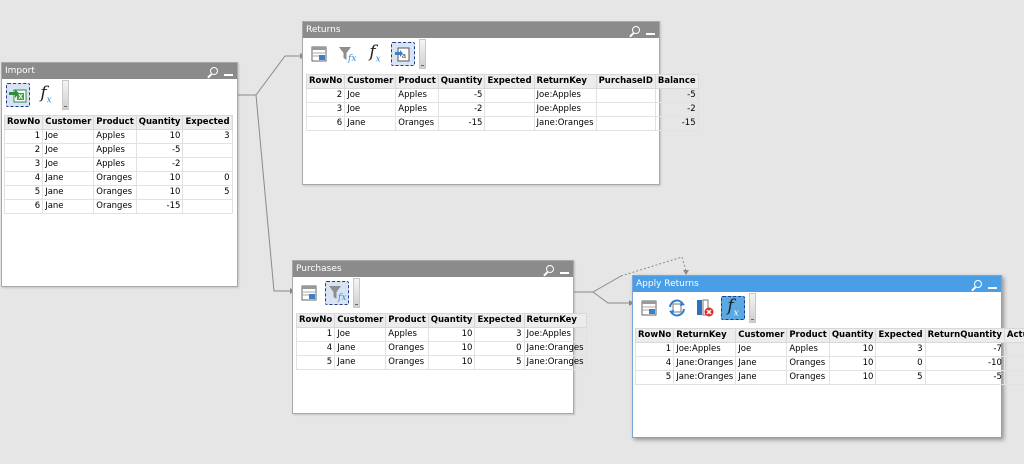  I want to click on table-row: 4 Jane Oranges 10 0 Jane:Oranges, so click(441, 348).